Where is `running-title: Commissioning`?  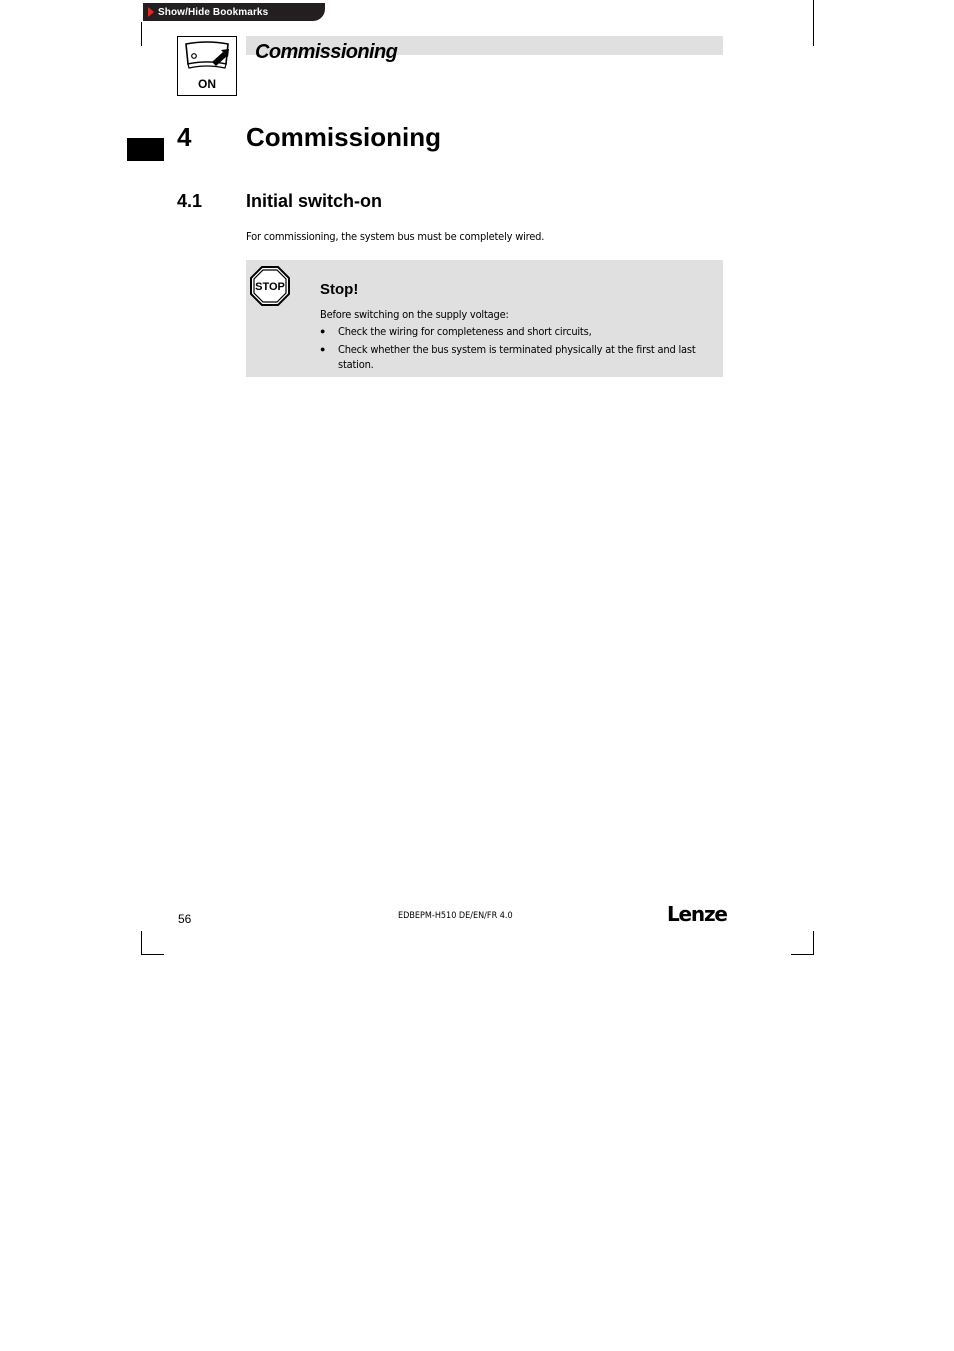
running-title: Commissioning is located at coordinates (326, 52).